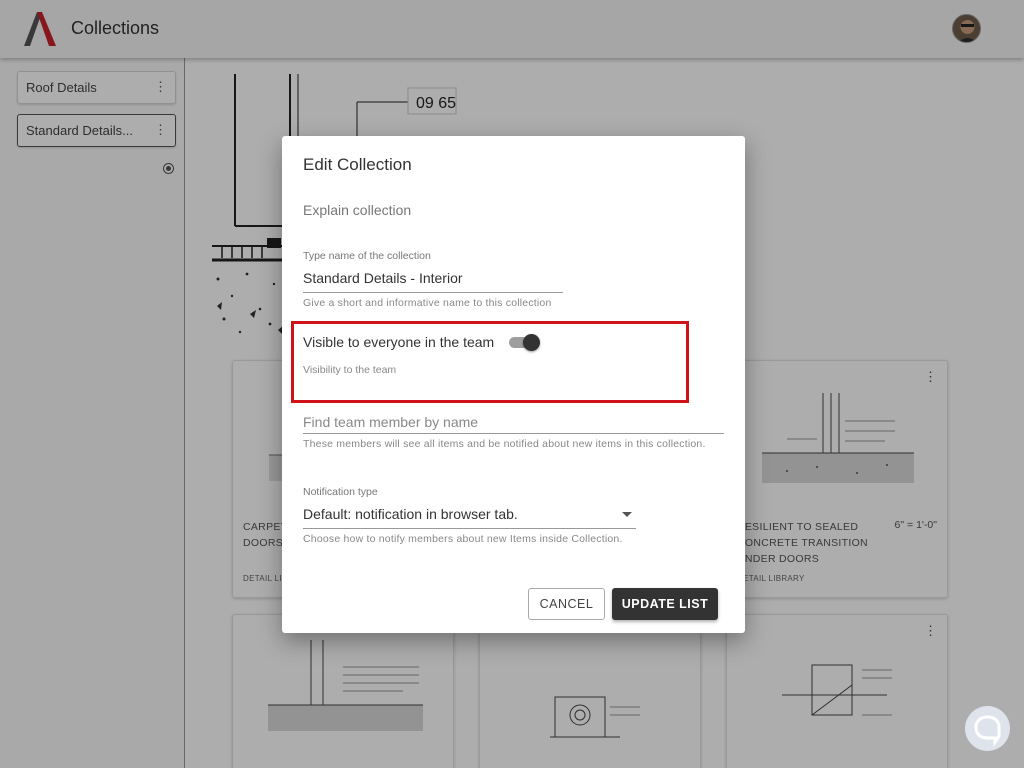 Image resolution: width=1024 pixels, height=768 pixels. What do you see at coordinates (566, 604) in the screenshot?
I see `cancel-button: CANCEL` at bounding box center [566, 604].